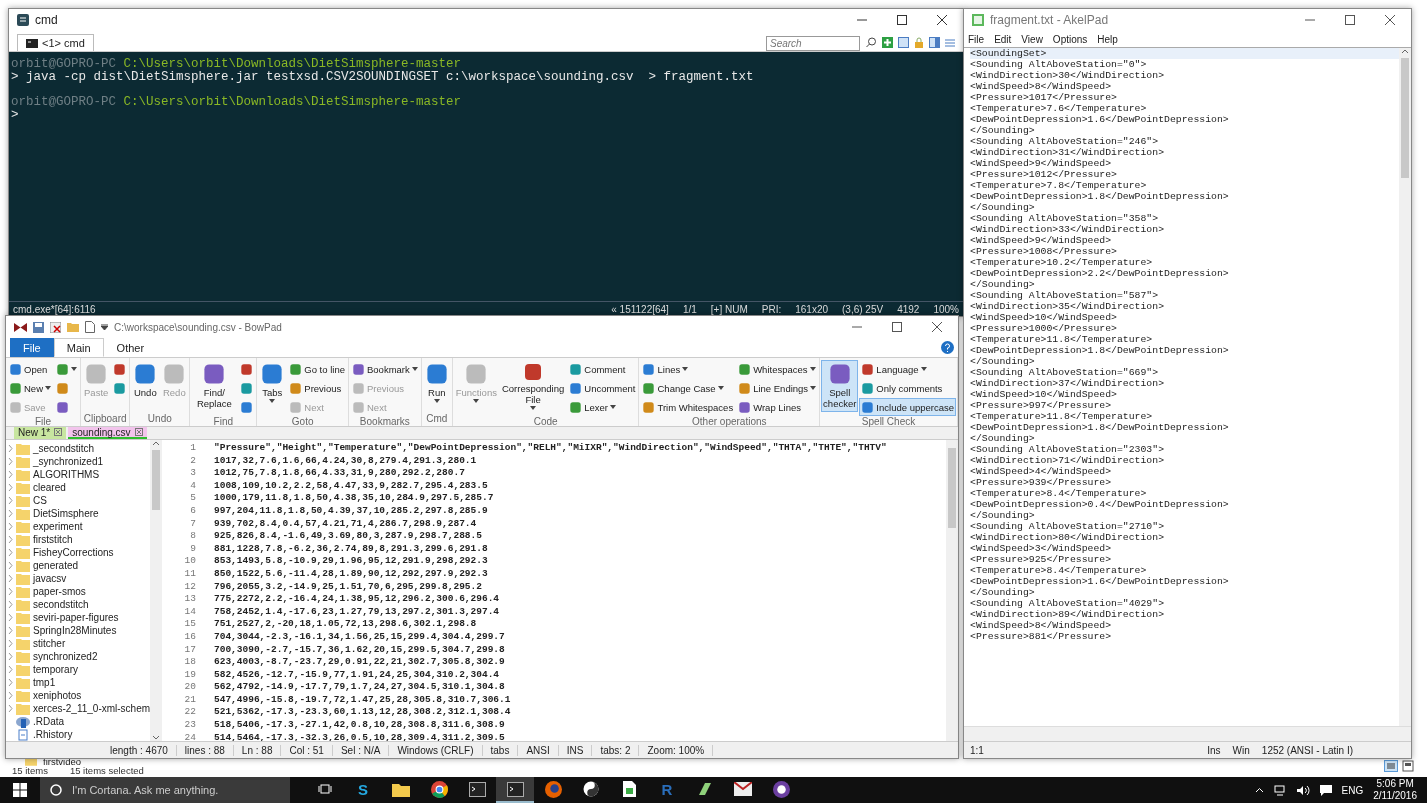 The width and height of the screenshot is (1427, 803). What do you see at coordinates (705, 789) in the screenshot?
I see `leaf-icon` at bounding box center [705, 789].